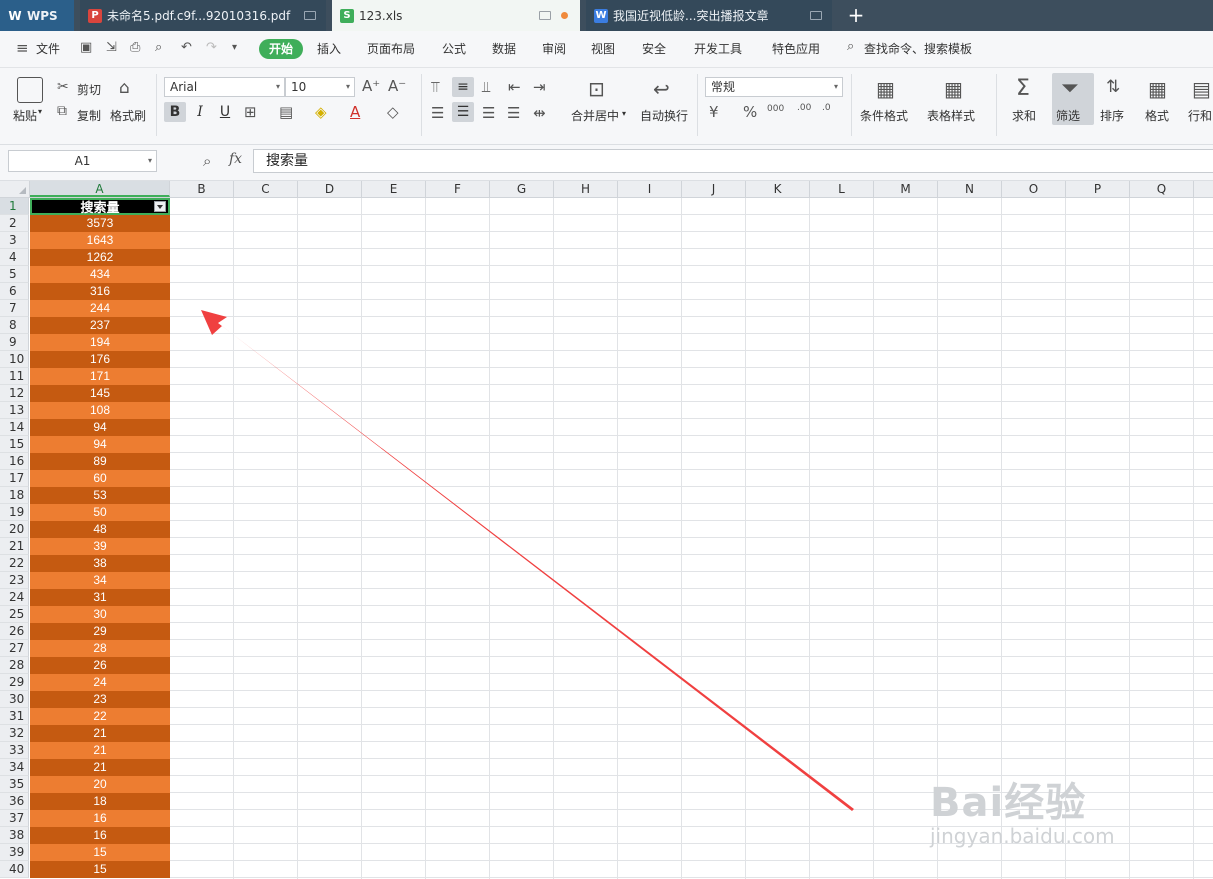  I want to click on watermark-brand: Bai经验, so click(1008, 803).